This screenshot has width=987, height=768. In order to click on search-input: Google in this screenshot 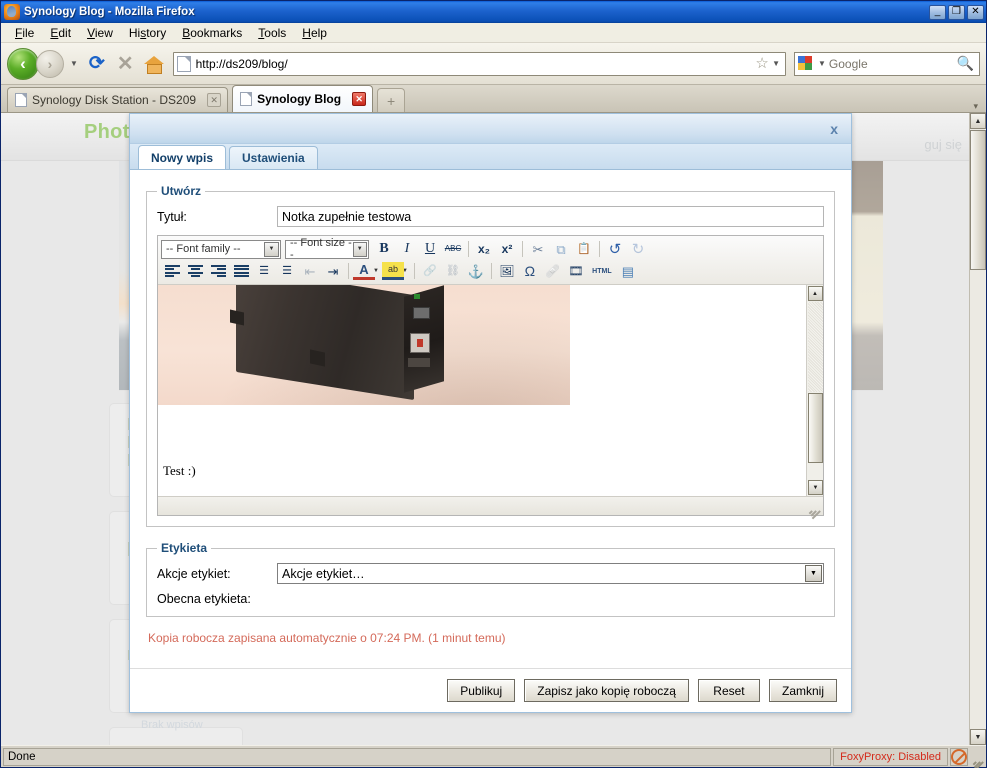, I will do `click(893, 64)`.